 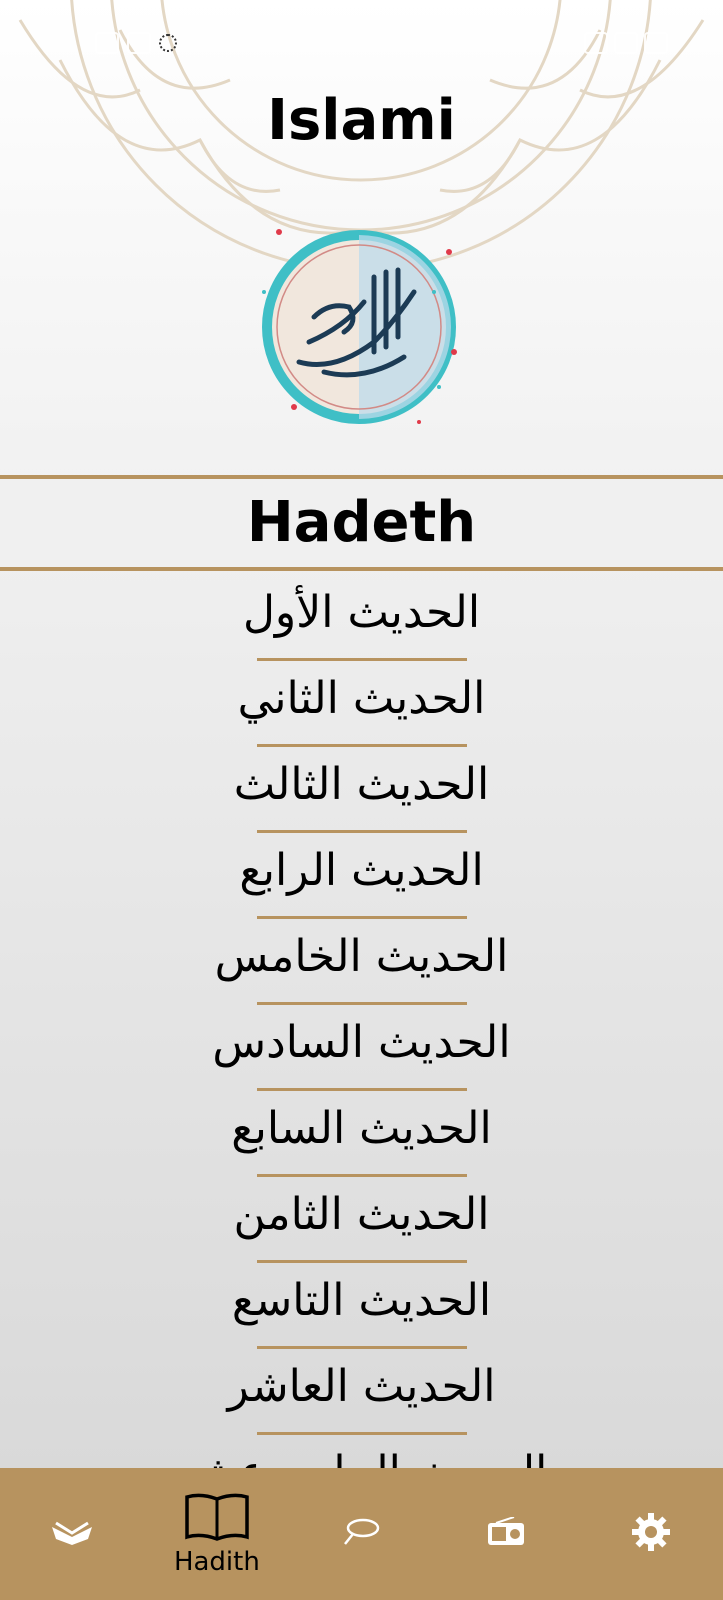 What do you see at coordinates (168, 43) in the screenshot?
I see `sync-icon` at bounding box center [168, 43].